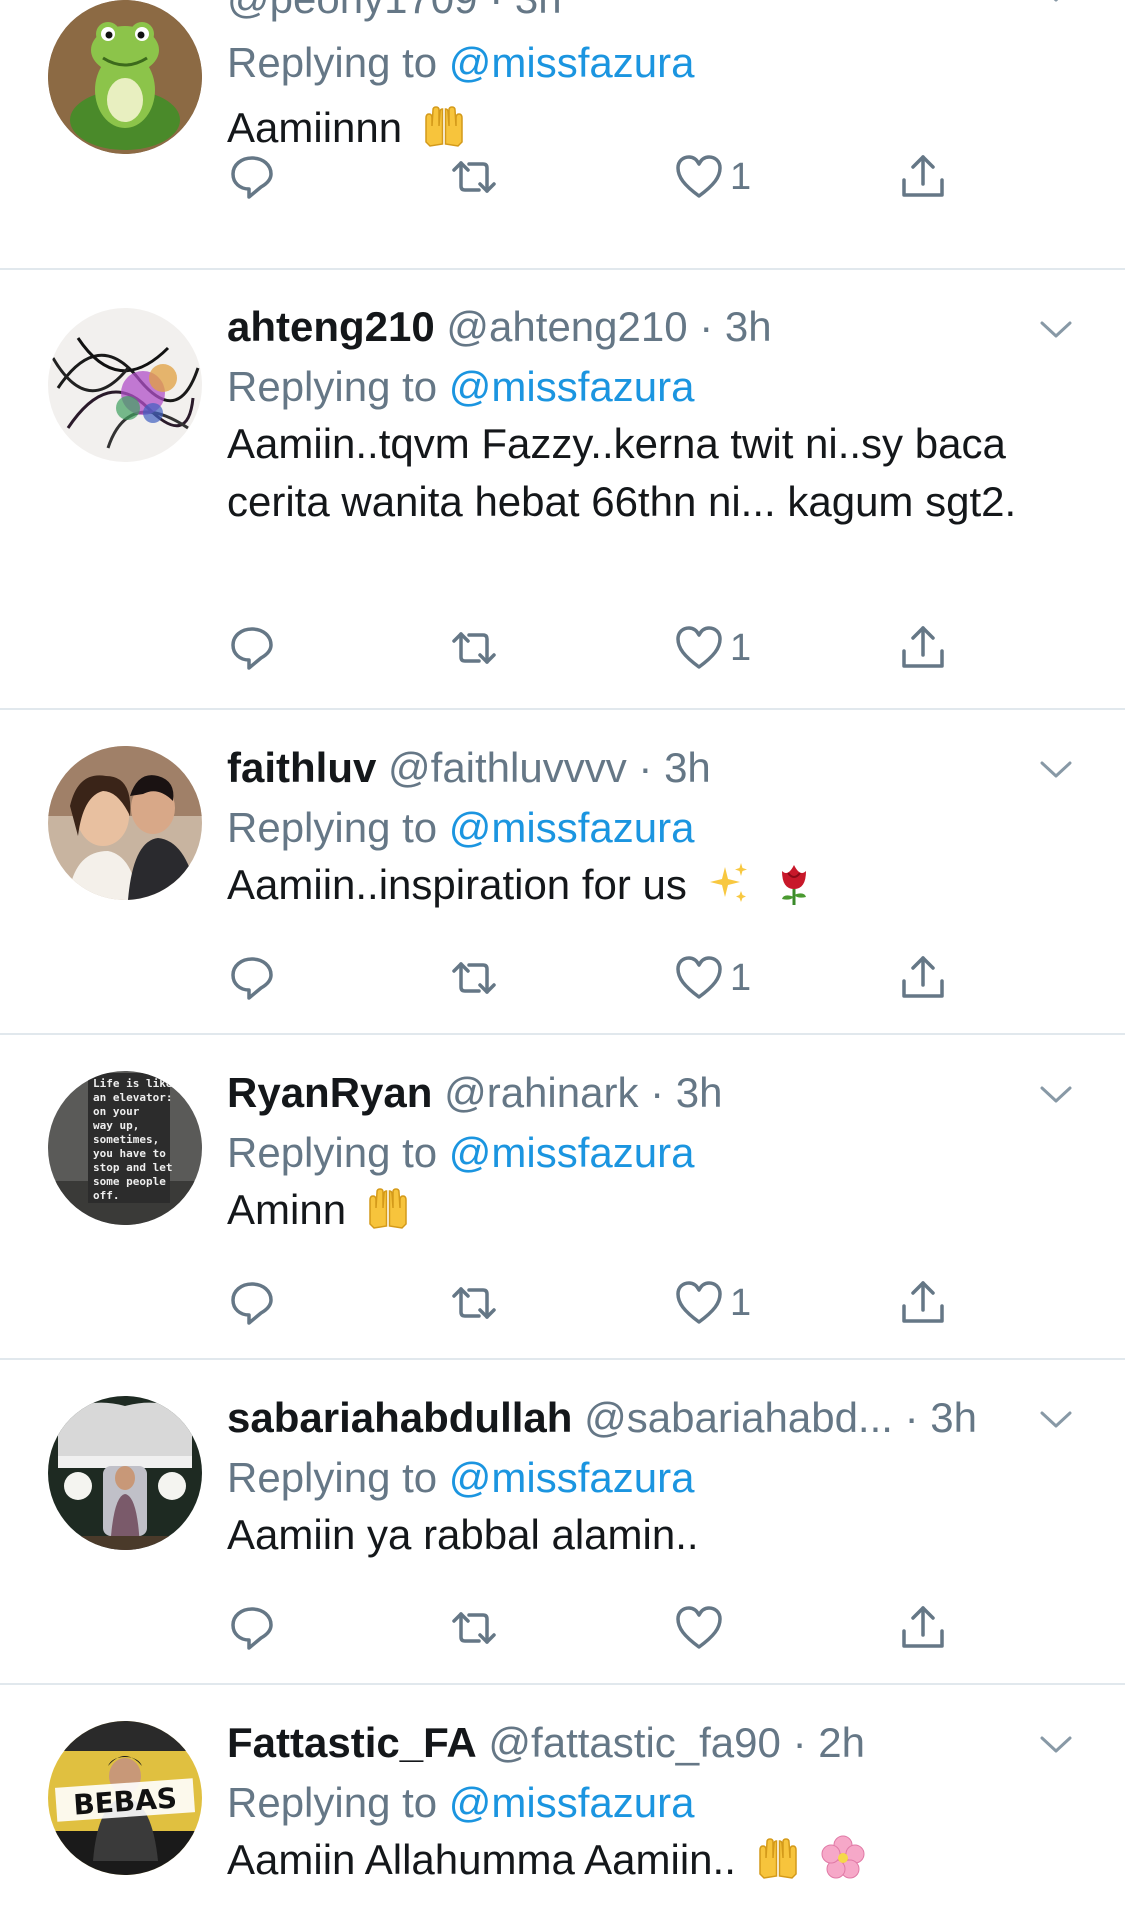  What do you see at coordinates (566, 326) in the screenshot?
I see `user-handle: @ahteng210` at bounding box center [566, 326].